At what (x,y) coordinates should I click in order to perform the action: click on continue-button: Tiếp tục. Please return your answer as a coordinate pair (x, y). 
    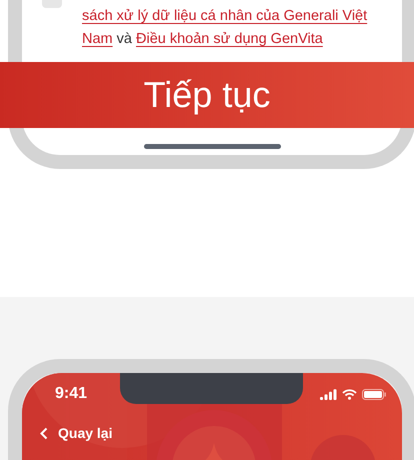
    Looking at the image, I should click on (207, 95).